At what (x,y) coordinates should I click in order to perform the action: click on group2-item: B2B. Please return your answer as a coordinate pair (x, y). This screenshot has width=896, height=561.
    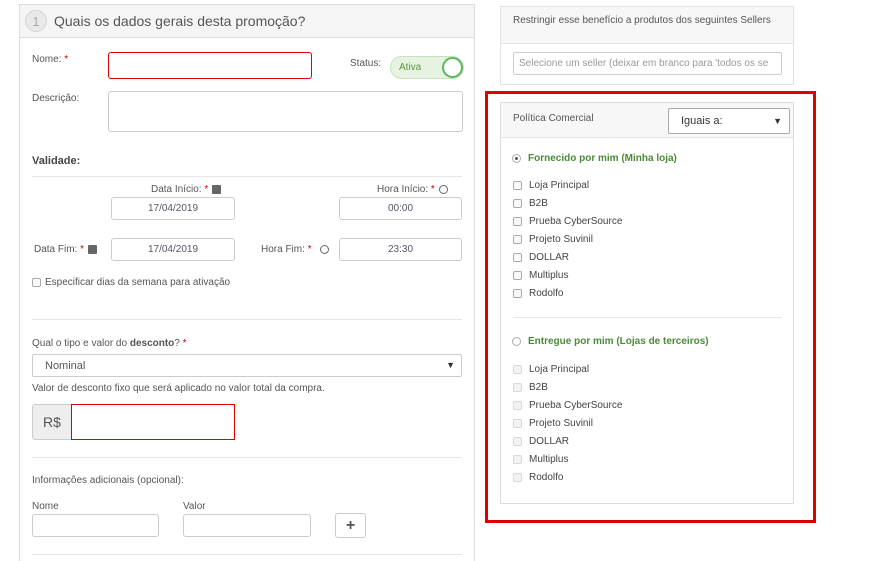
    Looking at the image, I should click on (530, 387).